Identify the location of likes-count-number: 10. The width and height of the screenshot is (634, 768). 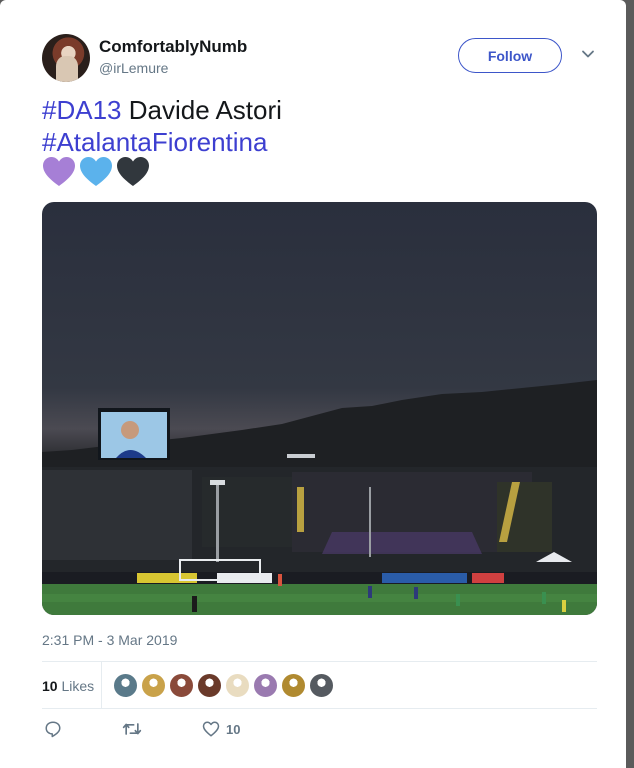
(50, 686).